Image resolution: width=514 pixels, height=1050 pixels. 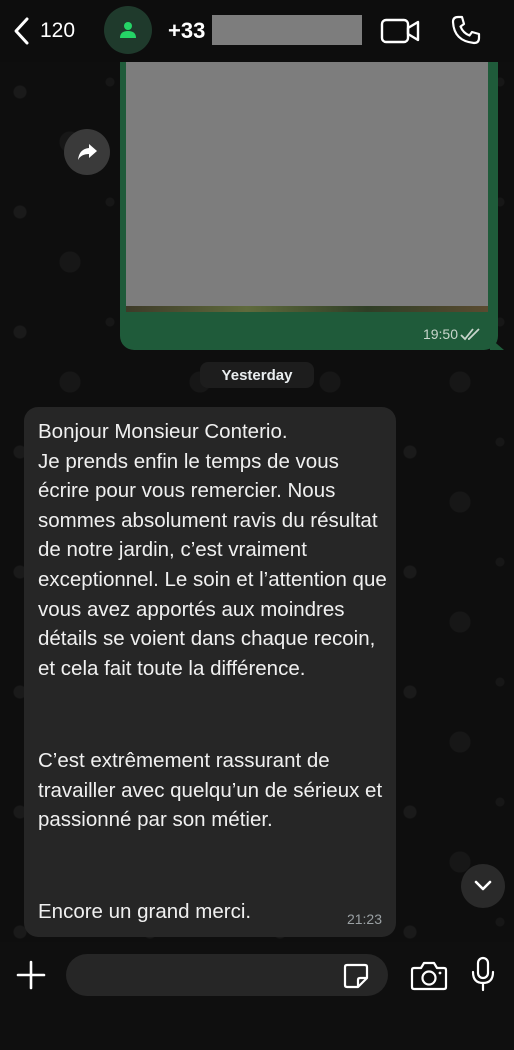 I want to click on chevron-left-icon, so click(x=21, y=31).